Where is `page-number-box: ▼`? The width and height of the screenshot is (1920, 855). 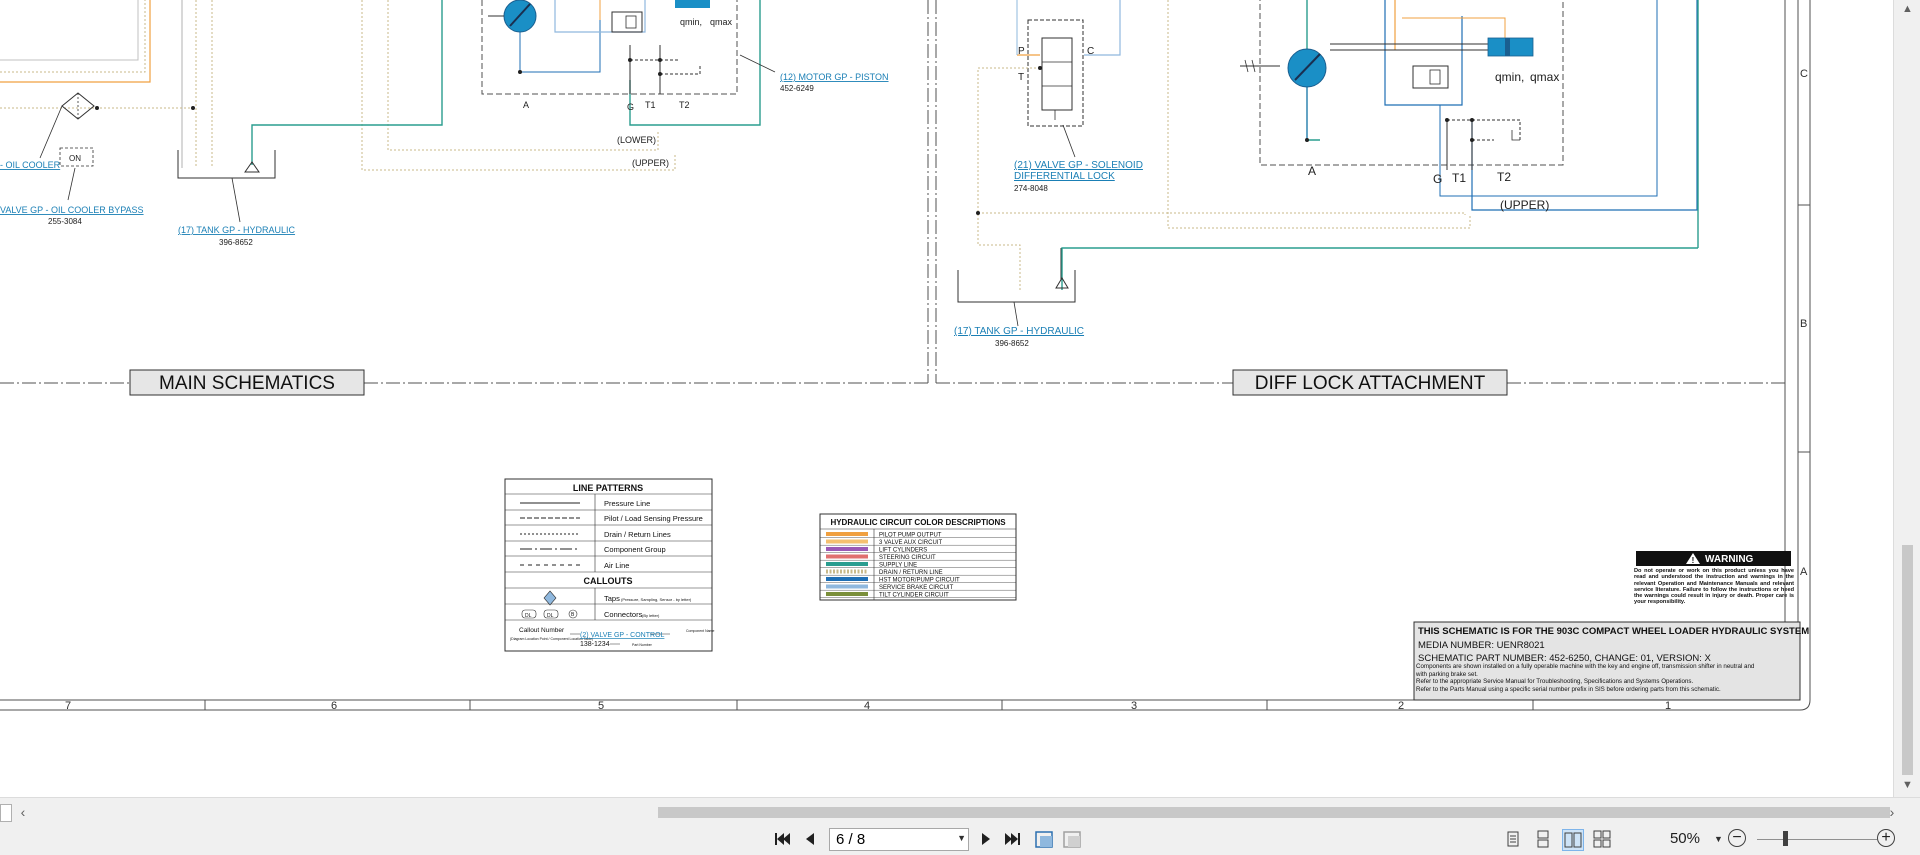
page-number-box: ▼ is located at coordinates (899, 839).